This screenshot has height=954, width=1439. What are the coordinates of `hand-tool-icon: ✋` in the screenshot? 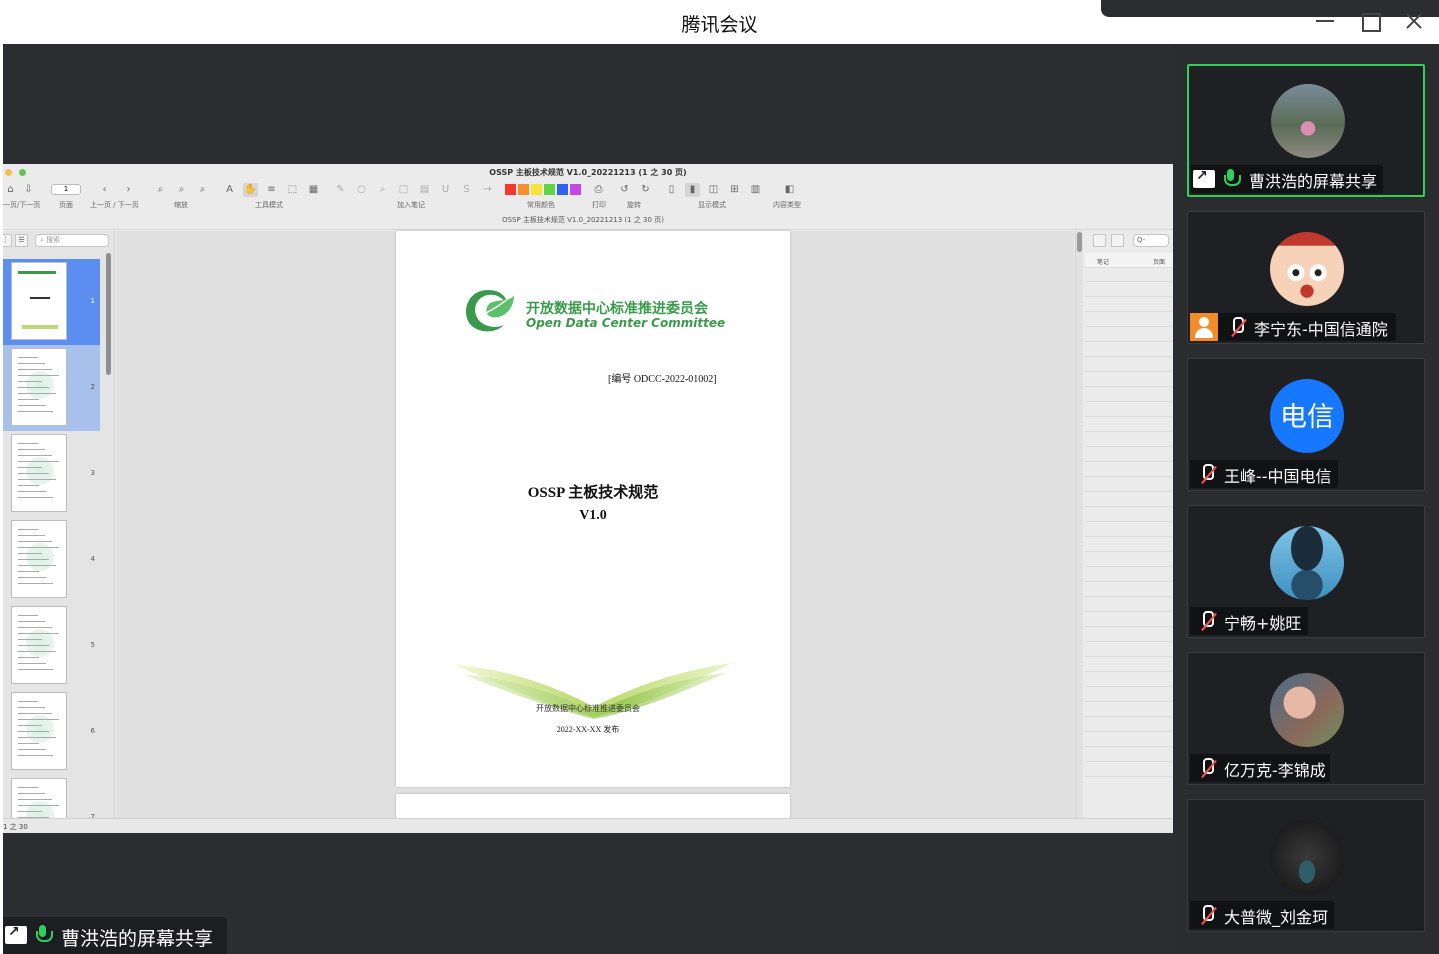 It's located at (250, 190).